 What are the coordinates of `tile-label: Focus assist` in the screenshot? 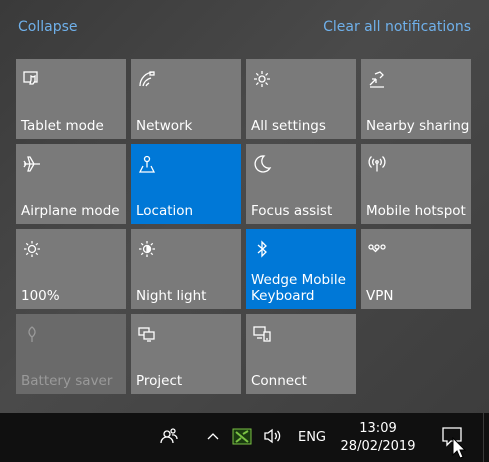 It's located at (292, 211).